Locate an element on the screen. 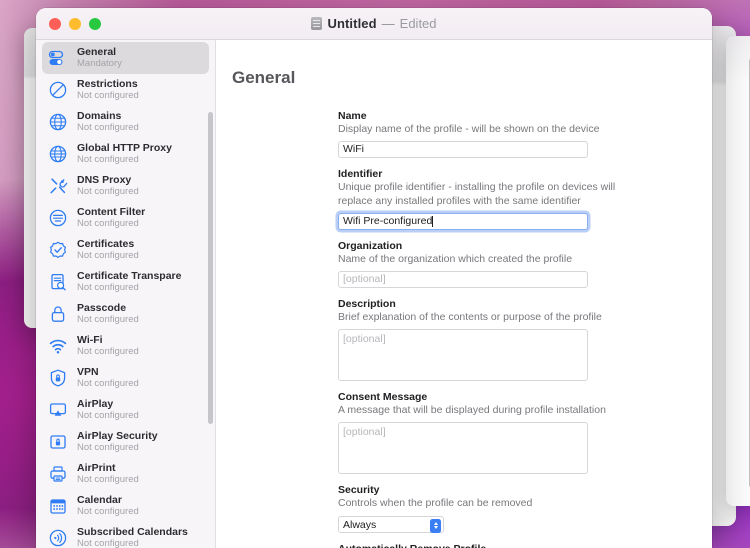 This screenshot has width=750, height=548. minimize-window-button is located at coordinates (75, 23).